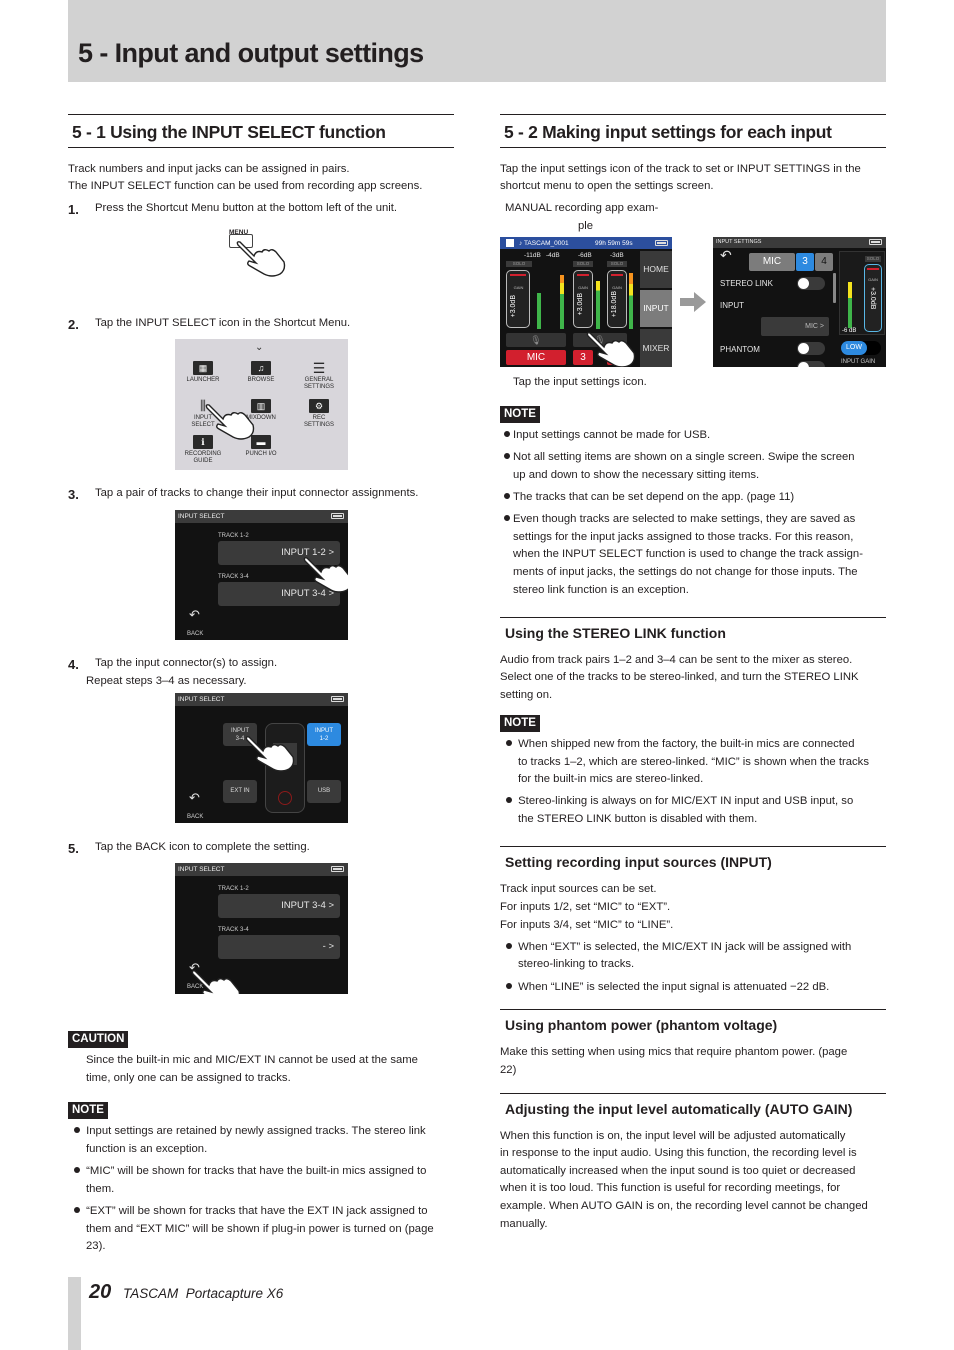 This screenshot has width=954, height=1350. Describe the element at coordinates (259, 348) in the screenshot. I see `chevron-down-icon: ⌄` at that location.